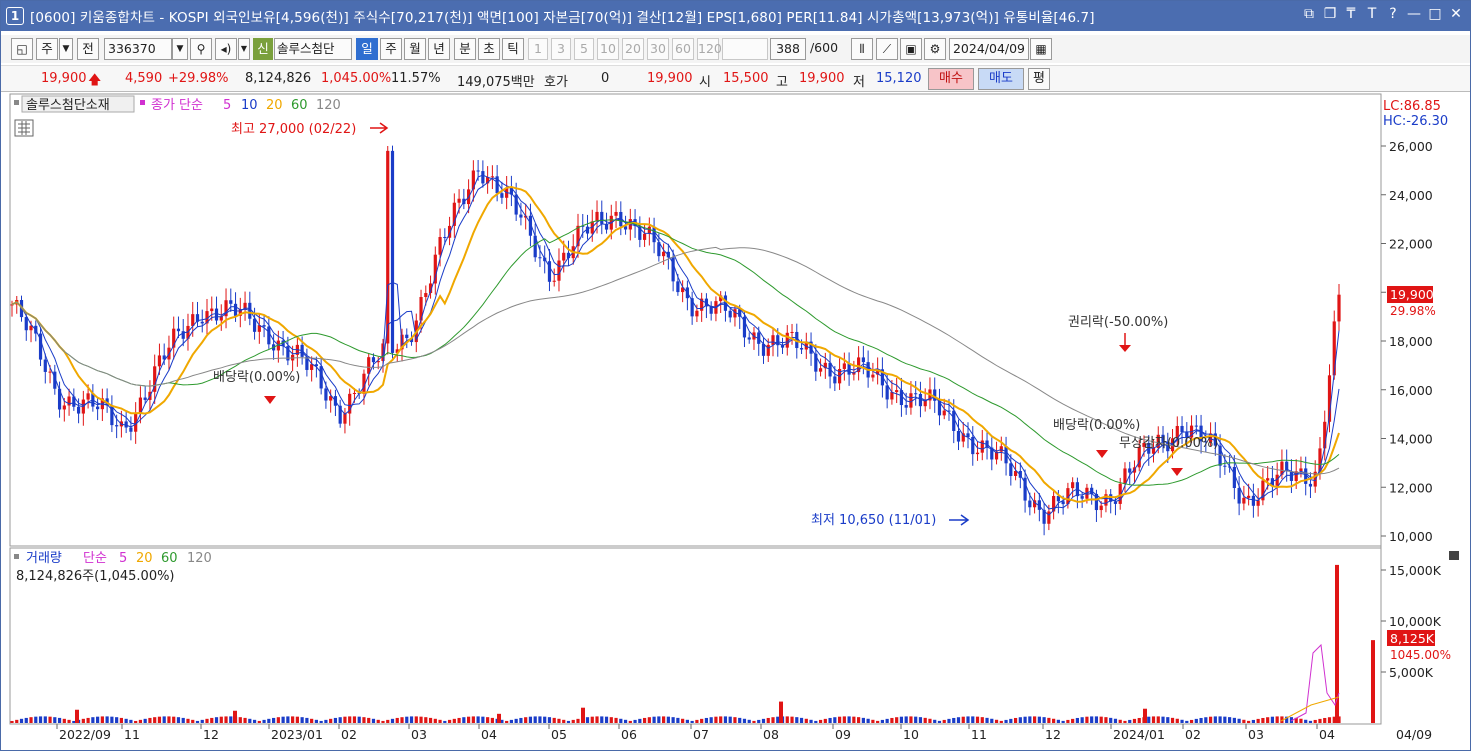  Describe the element at coordinates (1001, 79) in the screenshot. I see `sell-button: 매도` at that location.